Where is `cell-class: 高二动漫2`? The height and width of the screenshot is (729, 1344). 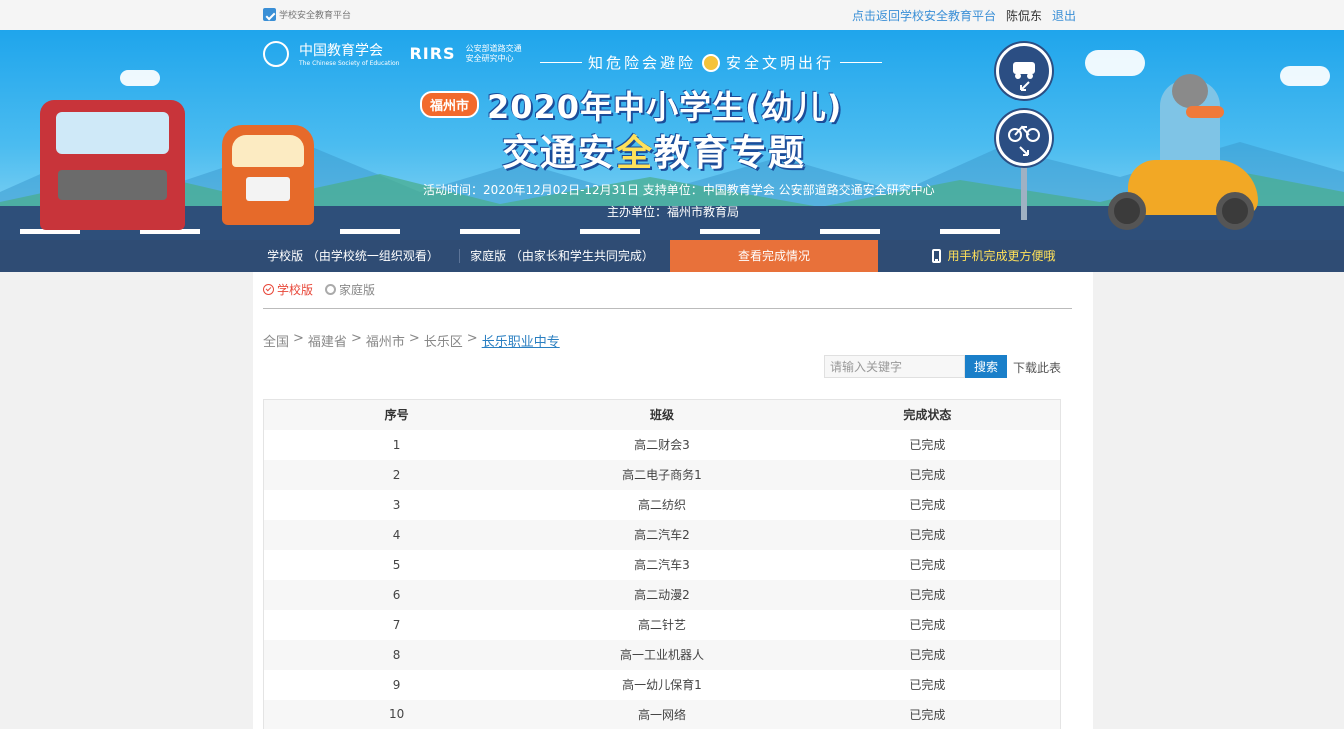 cell-class: 高二动漫2 is located at coordinates (662, 595).